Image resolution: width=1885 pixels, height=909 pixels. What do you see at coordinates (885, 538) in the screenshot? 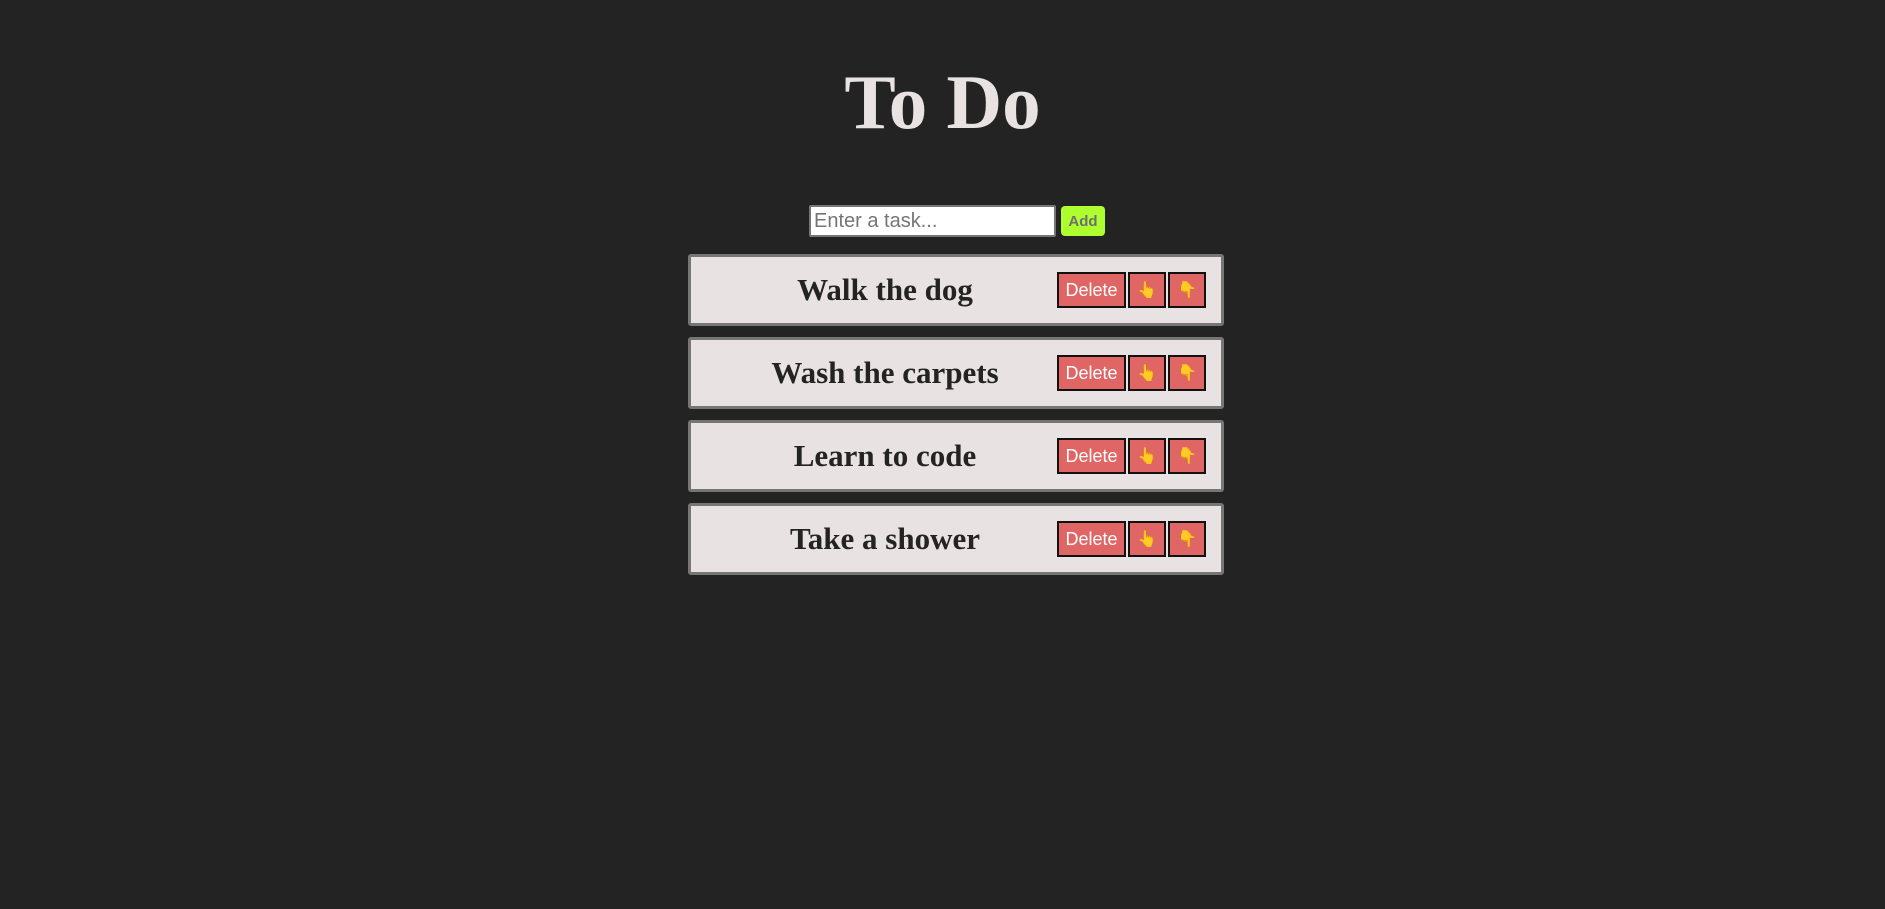
I see `task-text: Take a shower` at bounding box center [885, 538].